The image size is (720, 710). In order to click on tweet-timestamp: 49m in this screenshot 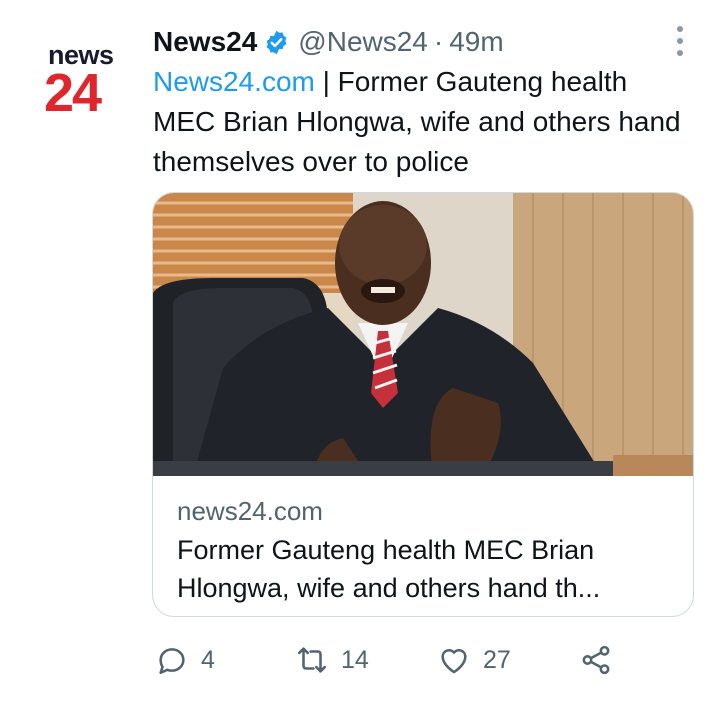, I will do `click(476, 42)`.